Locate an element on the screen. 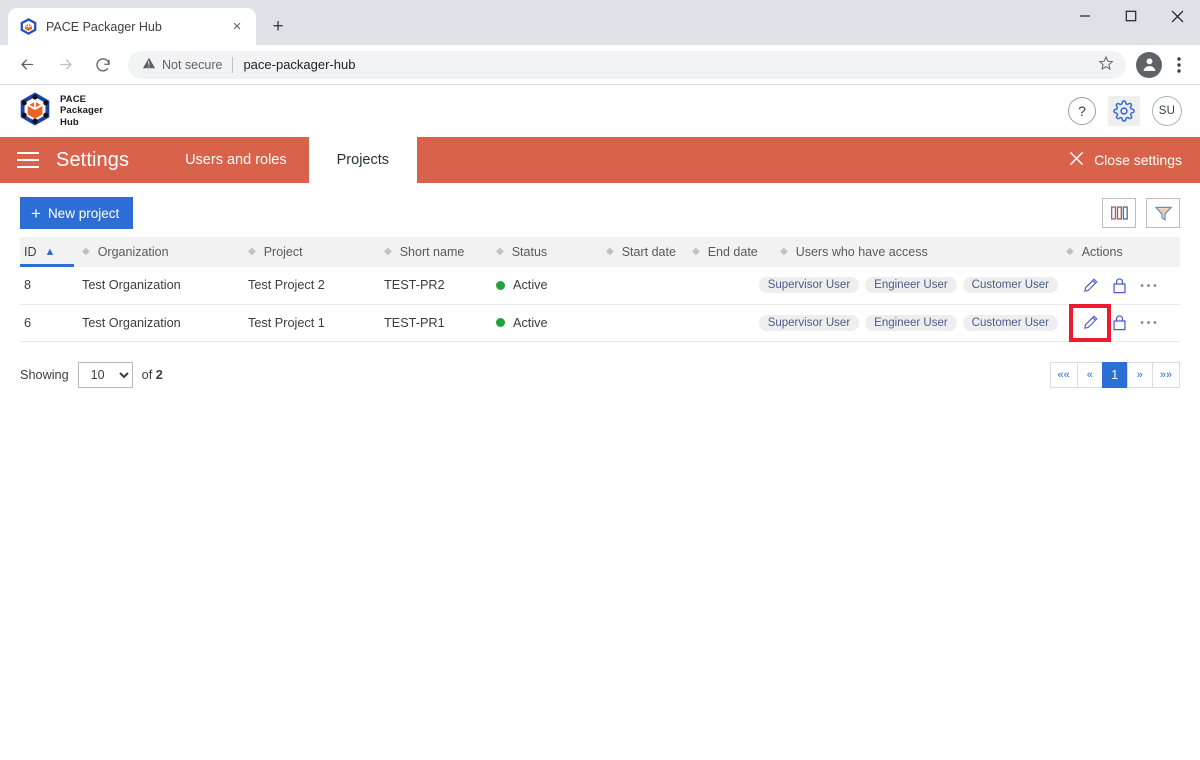 The height and width of the screenshot is (760, 1200). browser-tab: PACE Packager Hub × is located at coordinates (132, 26).